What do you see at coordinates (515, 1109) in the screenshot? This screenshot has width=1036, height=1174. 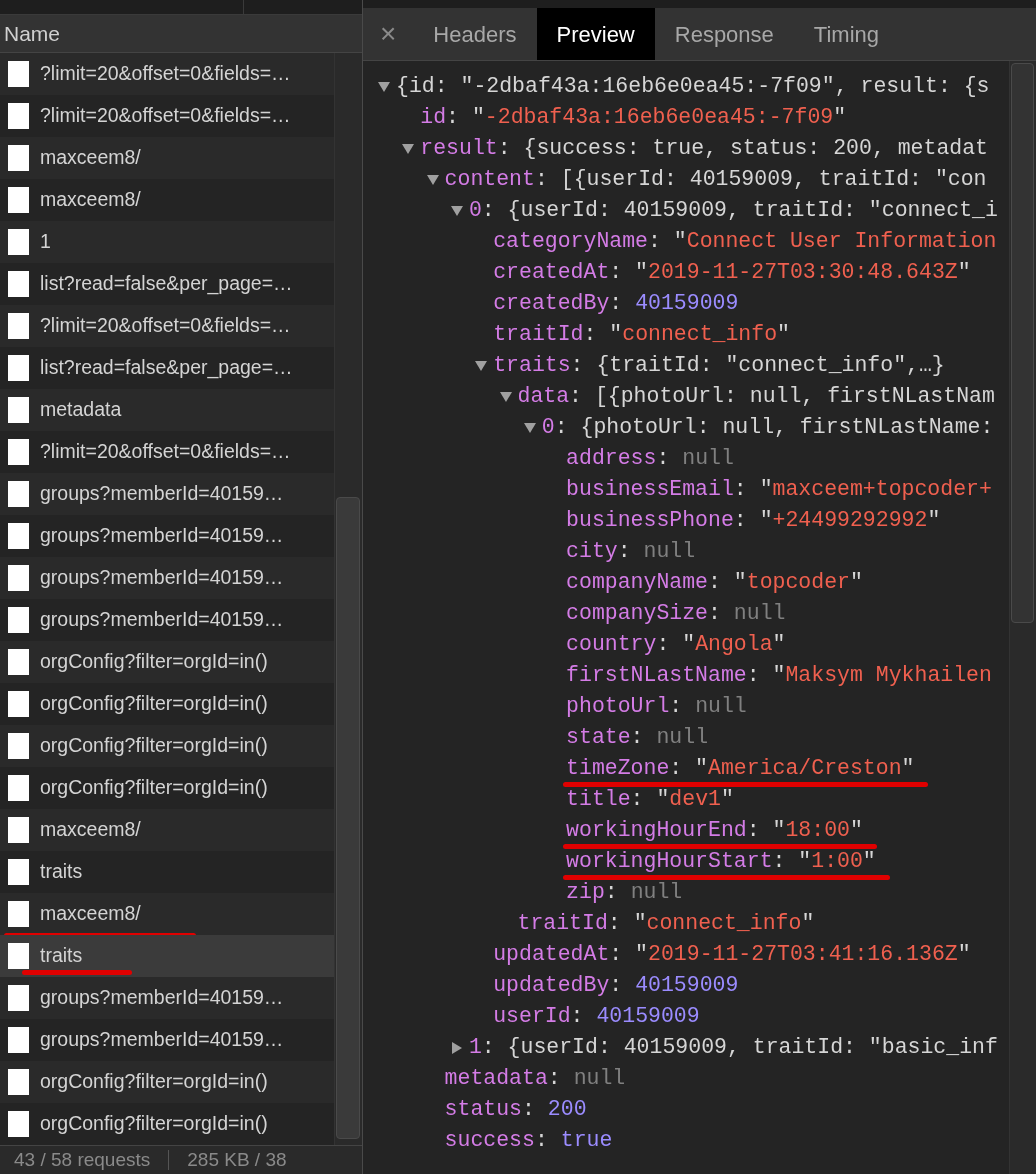 I see `json-line: status: 200` at bounding box center [515, 1109].